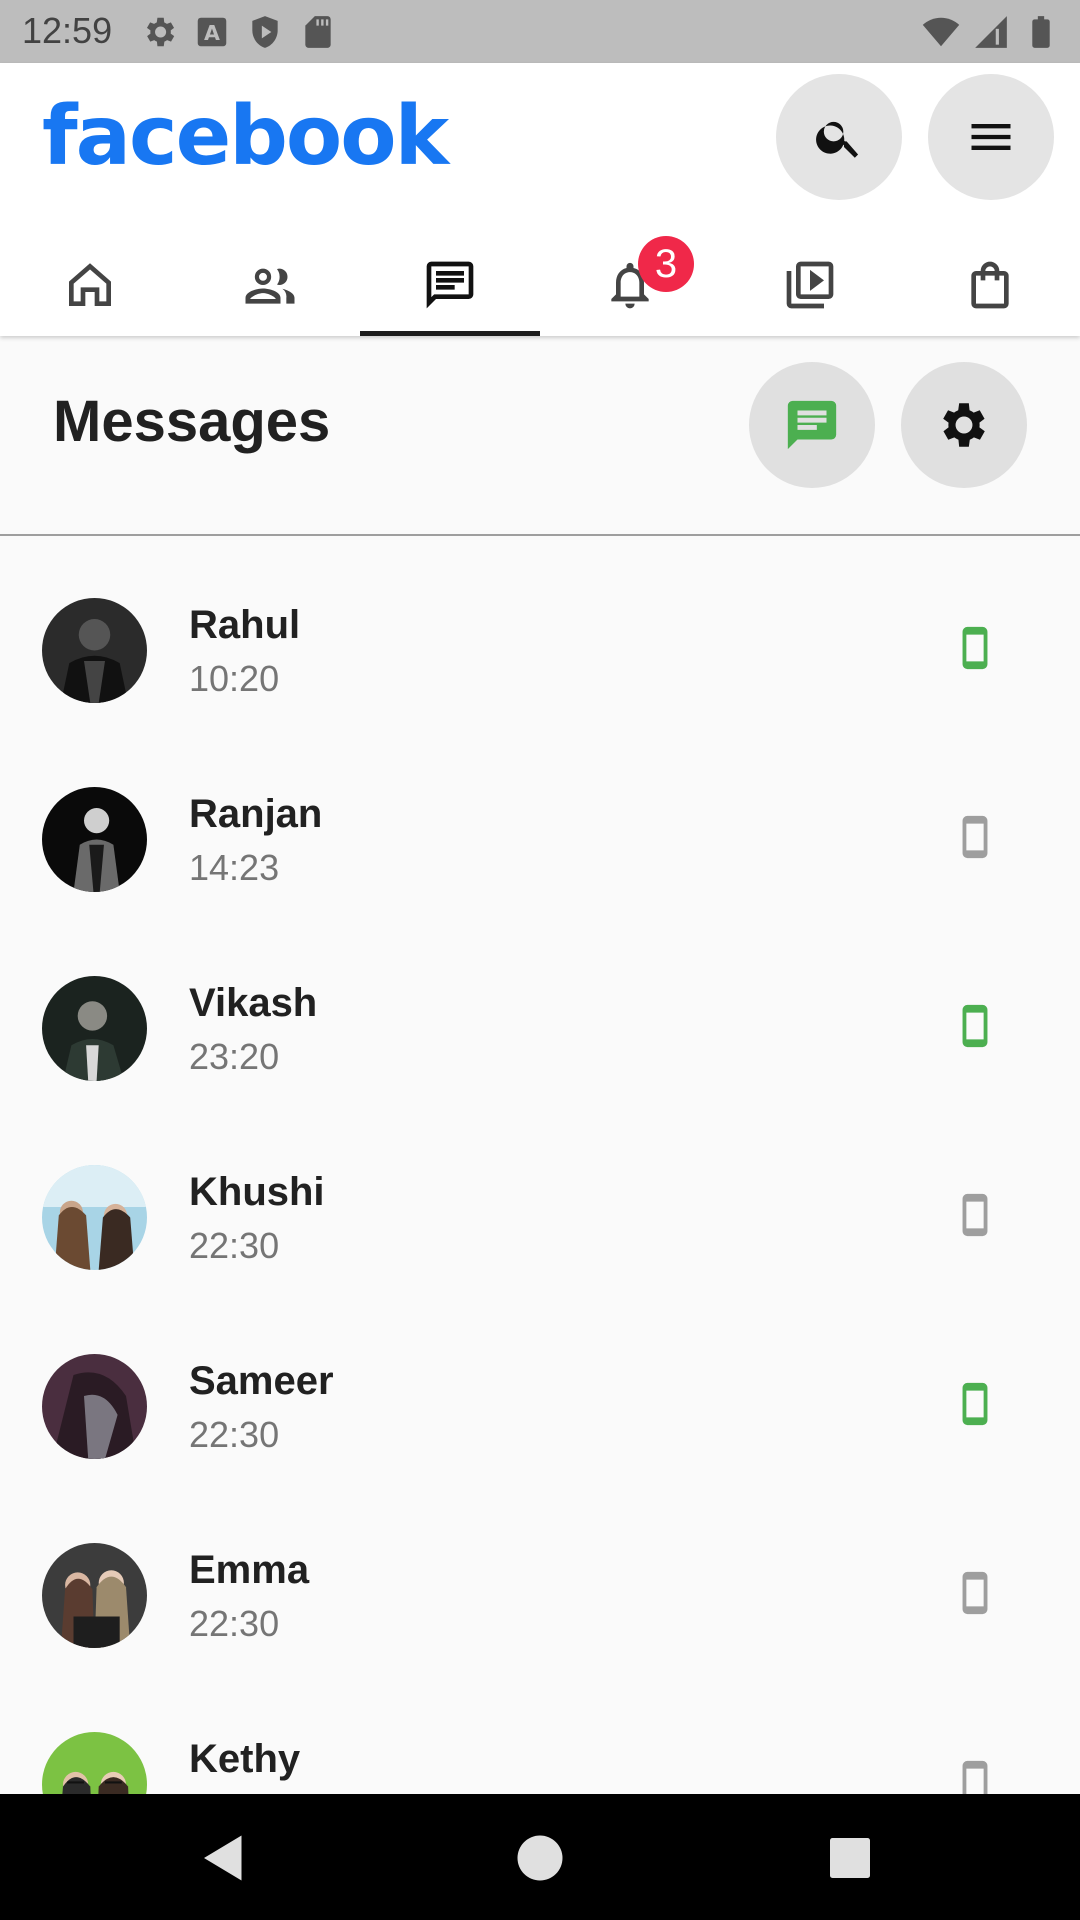  What do you see at coordinates (265, 32) in the screenshot?
I see `shield-icon` at bounding box center [265, 32].